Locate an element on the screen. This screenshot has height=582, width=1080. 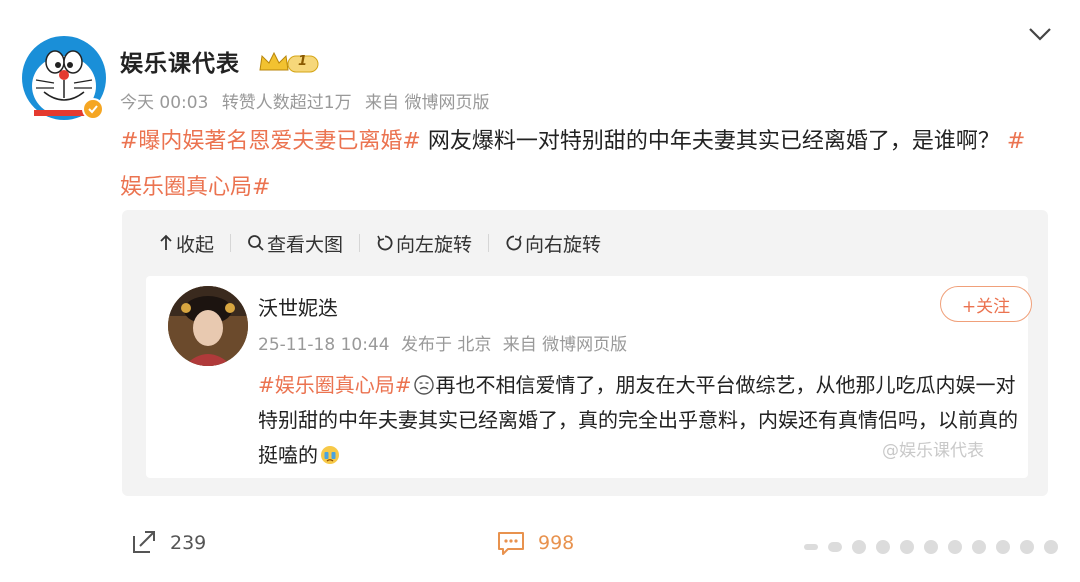
post-menu-chevron-icon is located at coordinates (1040, 34).